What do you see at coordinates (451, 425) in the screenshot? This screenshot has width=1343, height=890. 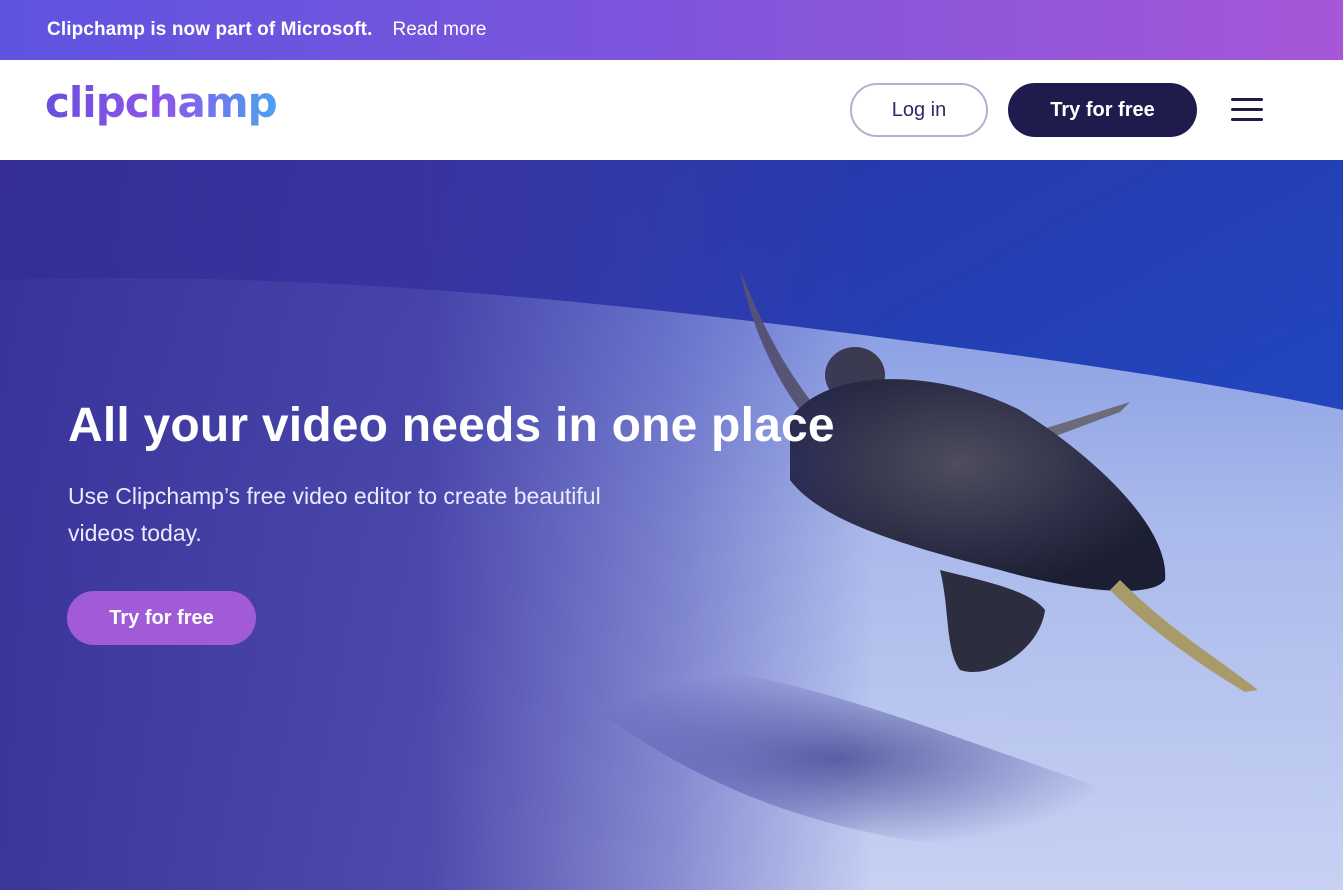 I see `hero-title: All your video needs in one place` at bounding box center [451, 425].